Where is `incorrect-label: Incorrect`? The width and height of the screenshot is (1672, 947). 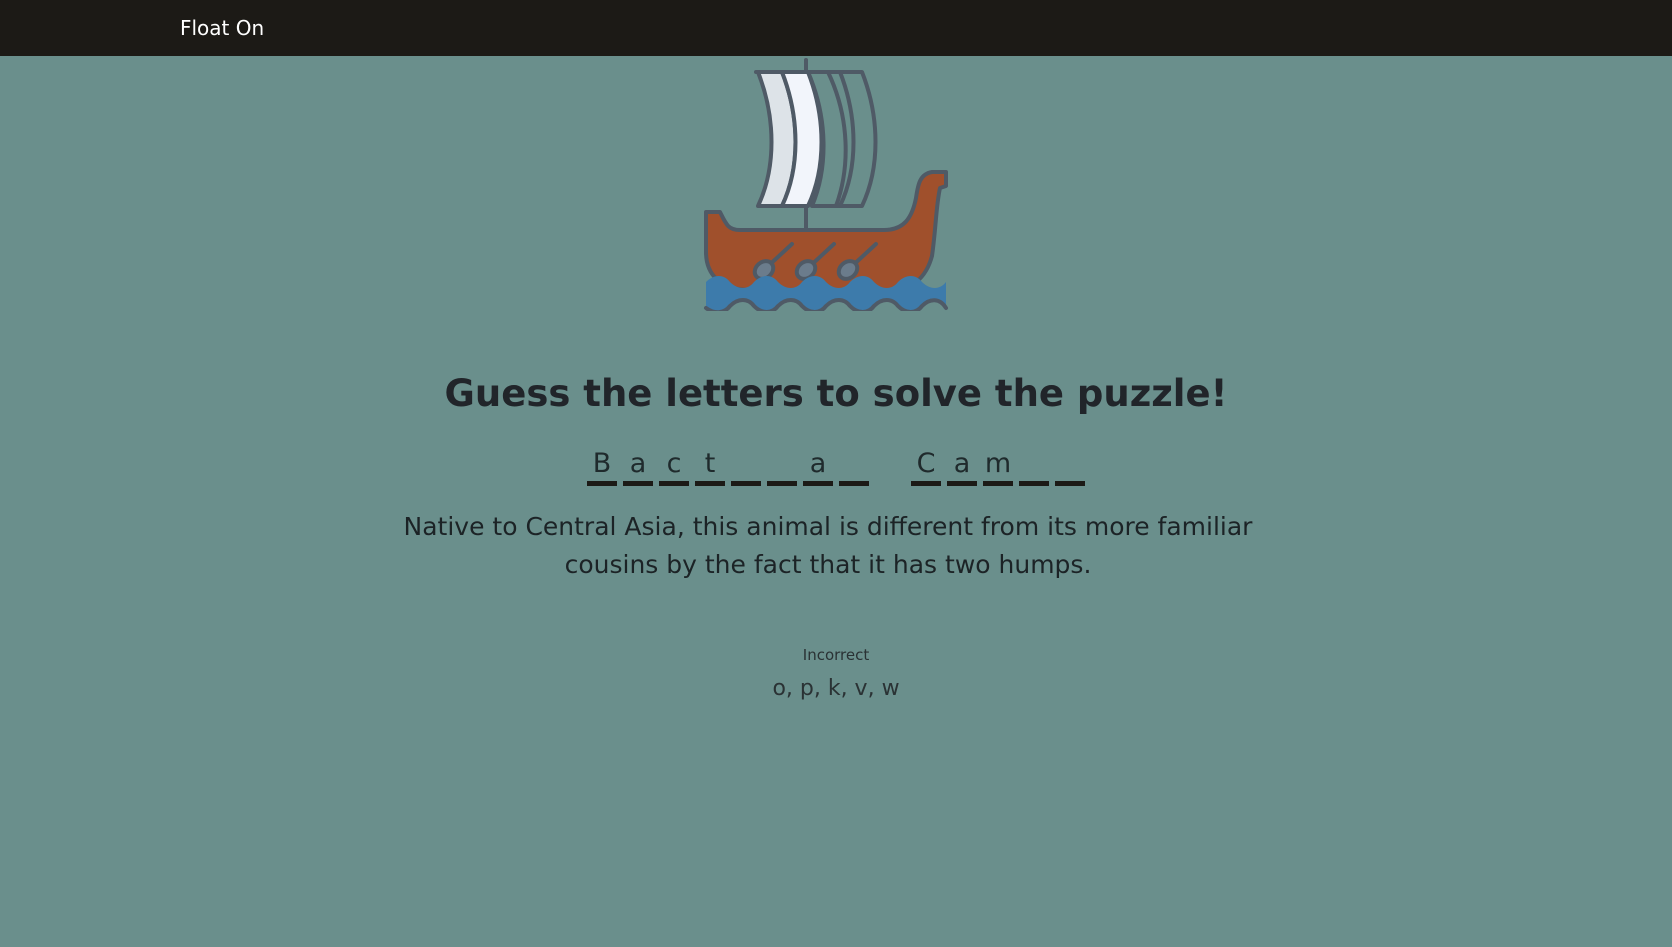 incorrect-label: Incorrect is located at coordinates (836, 655).